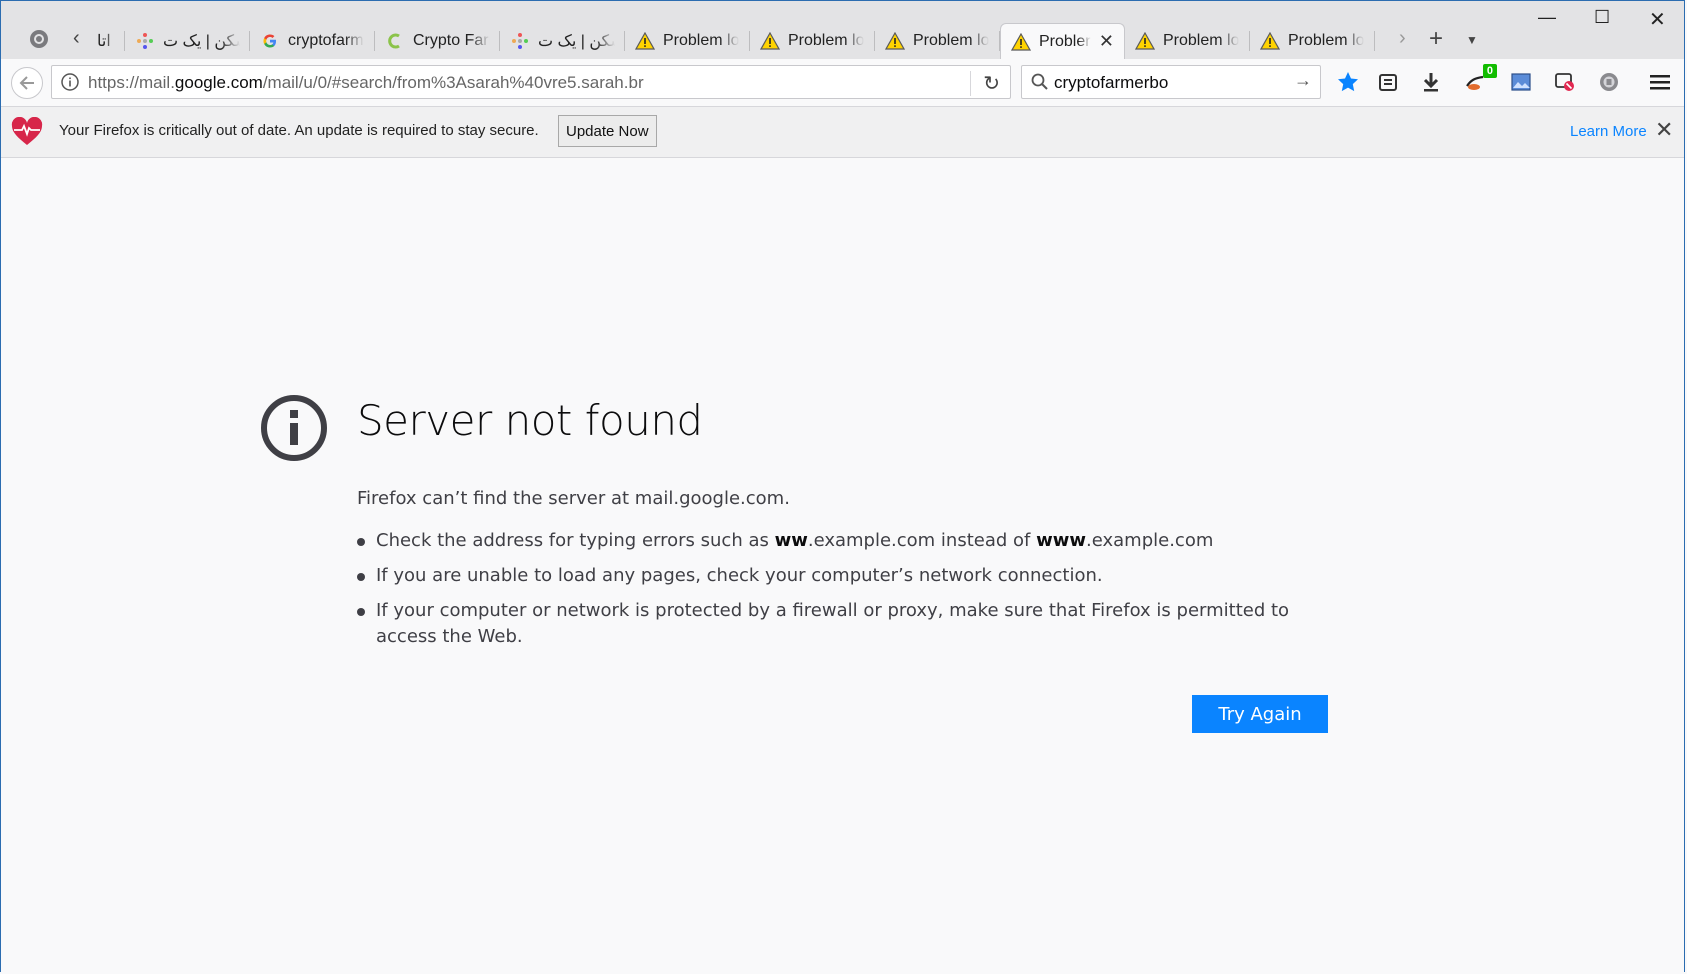  I want to click on tab-5: Problem lo, so click(687, 41).